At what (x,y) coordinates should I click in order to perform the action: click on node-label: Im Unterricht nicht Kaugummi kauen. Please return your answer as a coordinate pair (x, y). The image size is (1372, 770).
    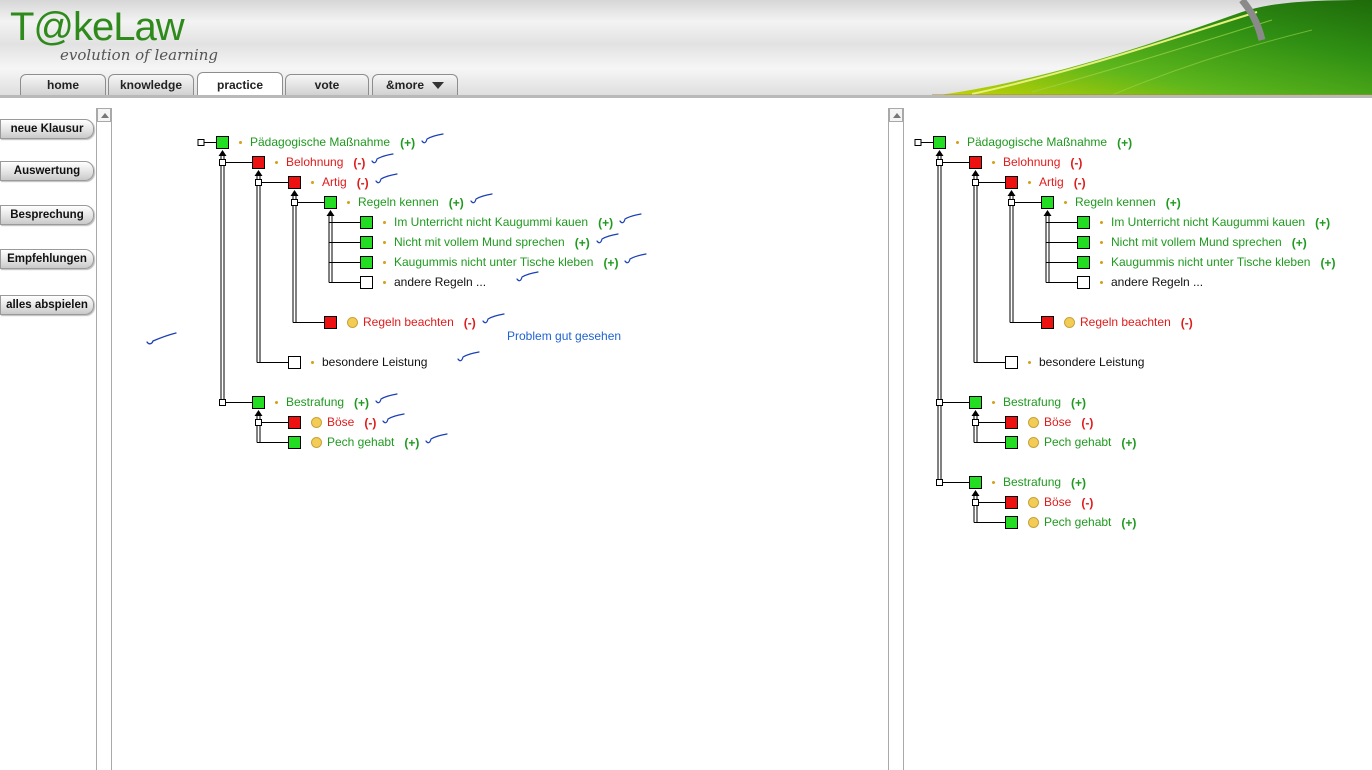
    Looking at the image, I should click on (1208, 222).